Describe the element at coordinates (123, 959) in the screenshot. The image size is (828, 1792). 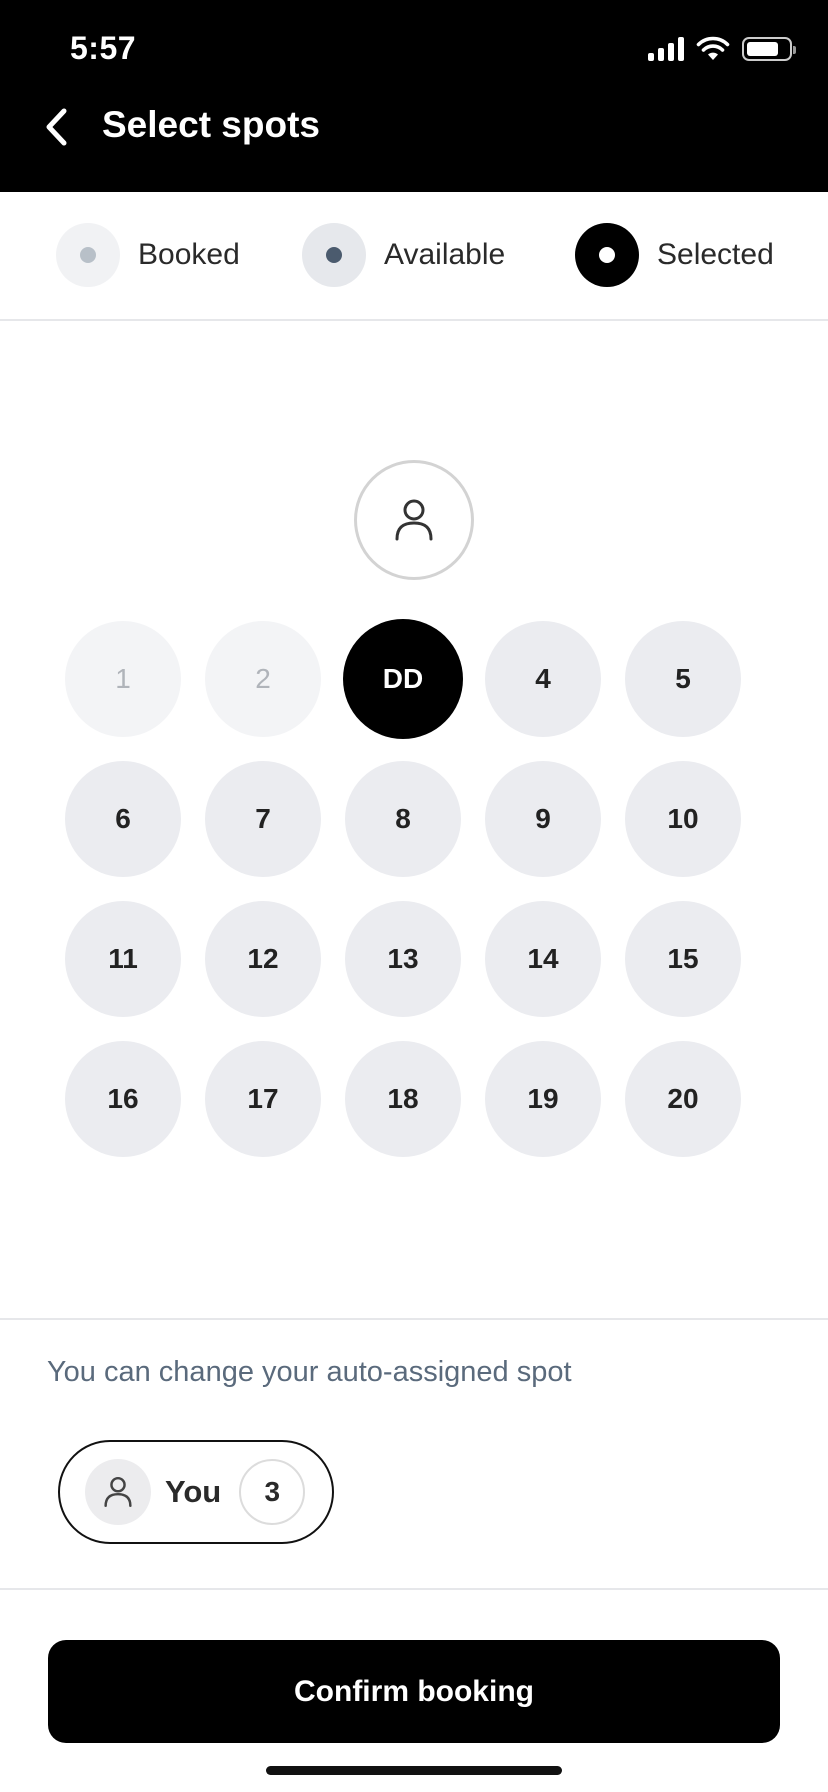
I see `spot-available: 11` at that location.